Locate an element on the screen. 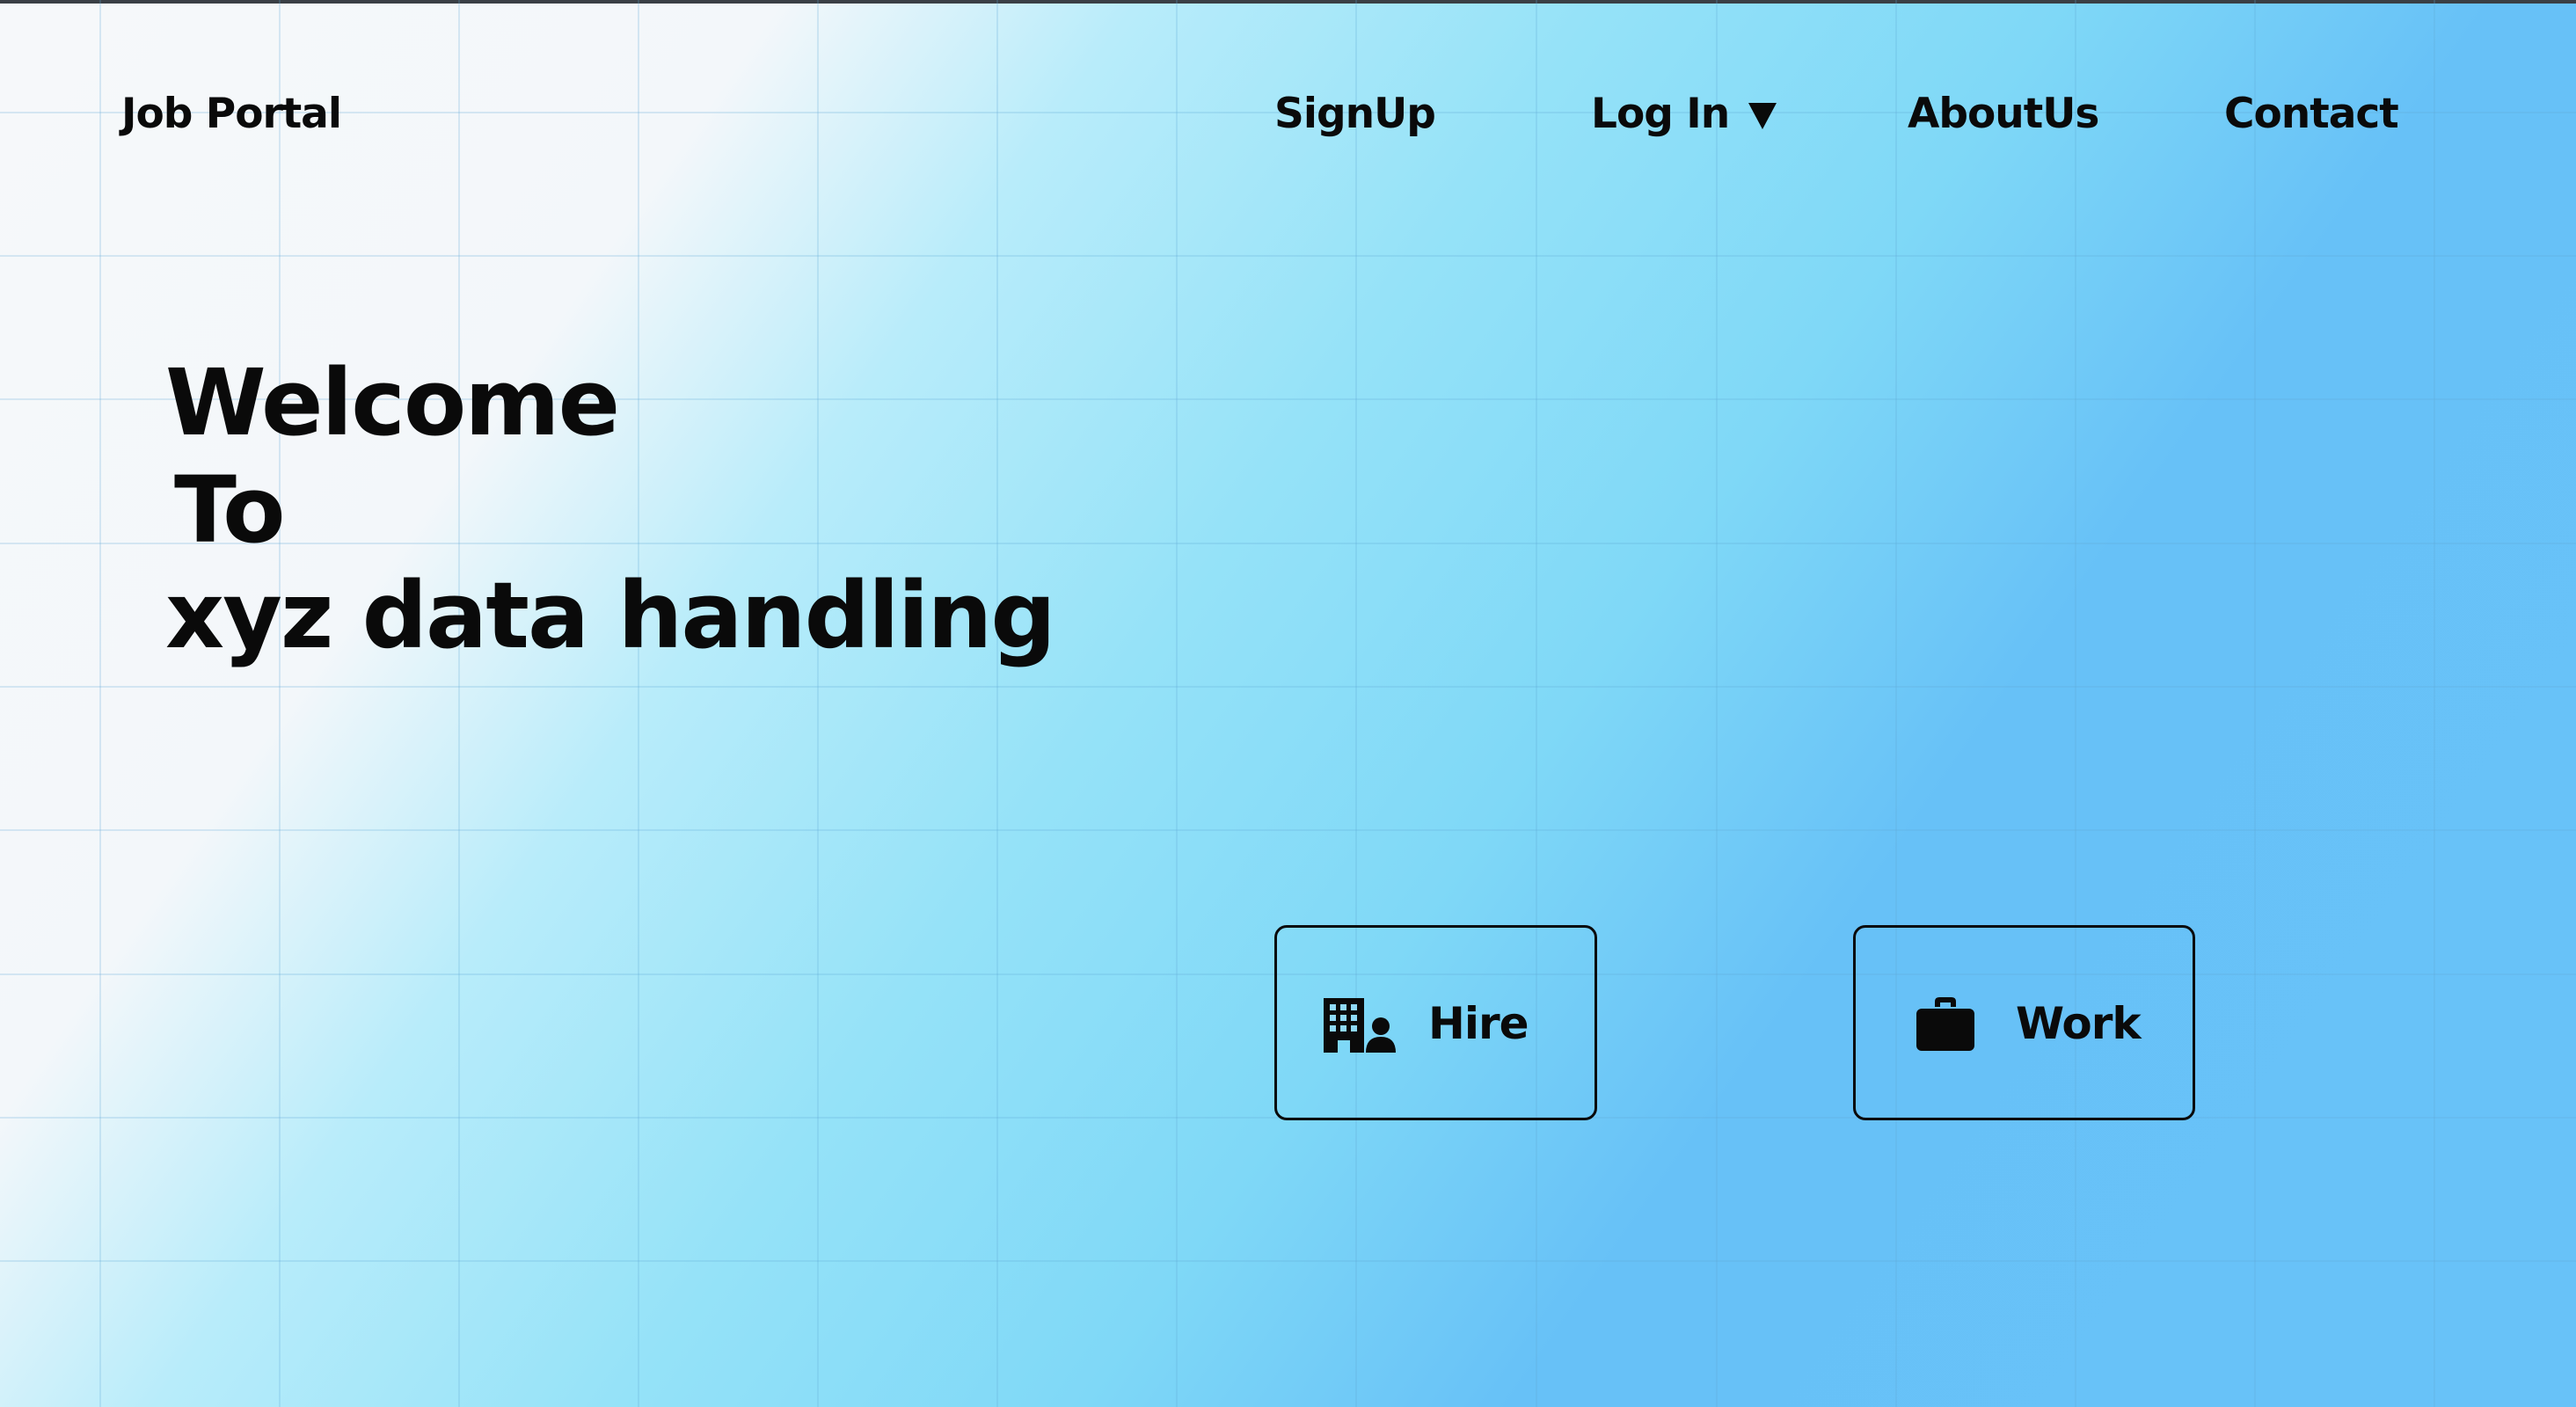 Image resolution: width=2576 pixels, height=1407 pixels. work-label: Work is located at coordinates (2079, 1023).